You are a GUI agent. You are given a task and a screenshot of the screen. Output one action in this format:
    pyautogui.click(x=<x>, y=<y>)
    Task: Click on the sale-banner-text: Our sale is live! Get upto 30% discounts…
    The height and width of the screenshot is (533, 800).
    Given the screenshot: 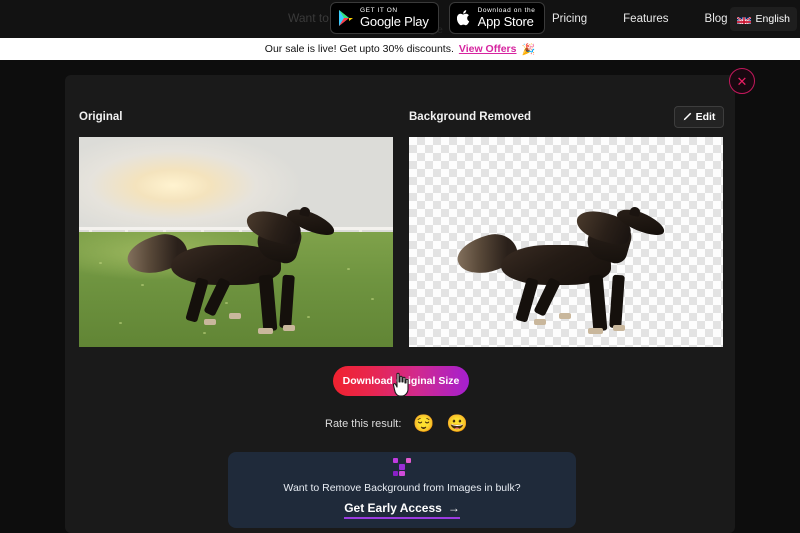 What is the action you would take?
    pyautogui.click(x=359, y=49)
    